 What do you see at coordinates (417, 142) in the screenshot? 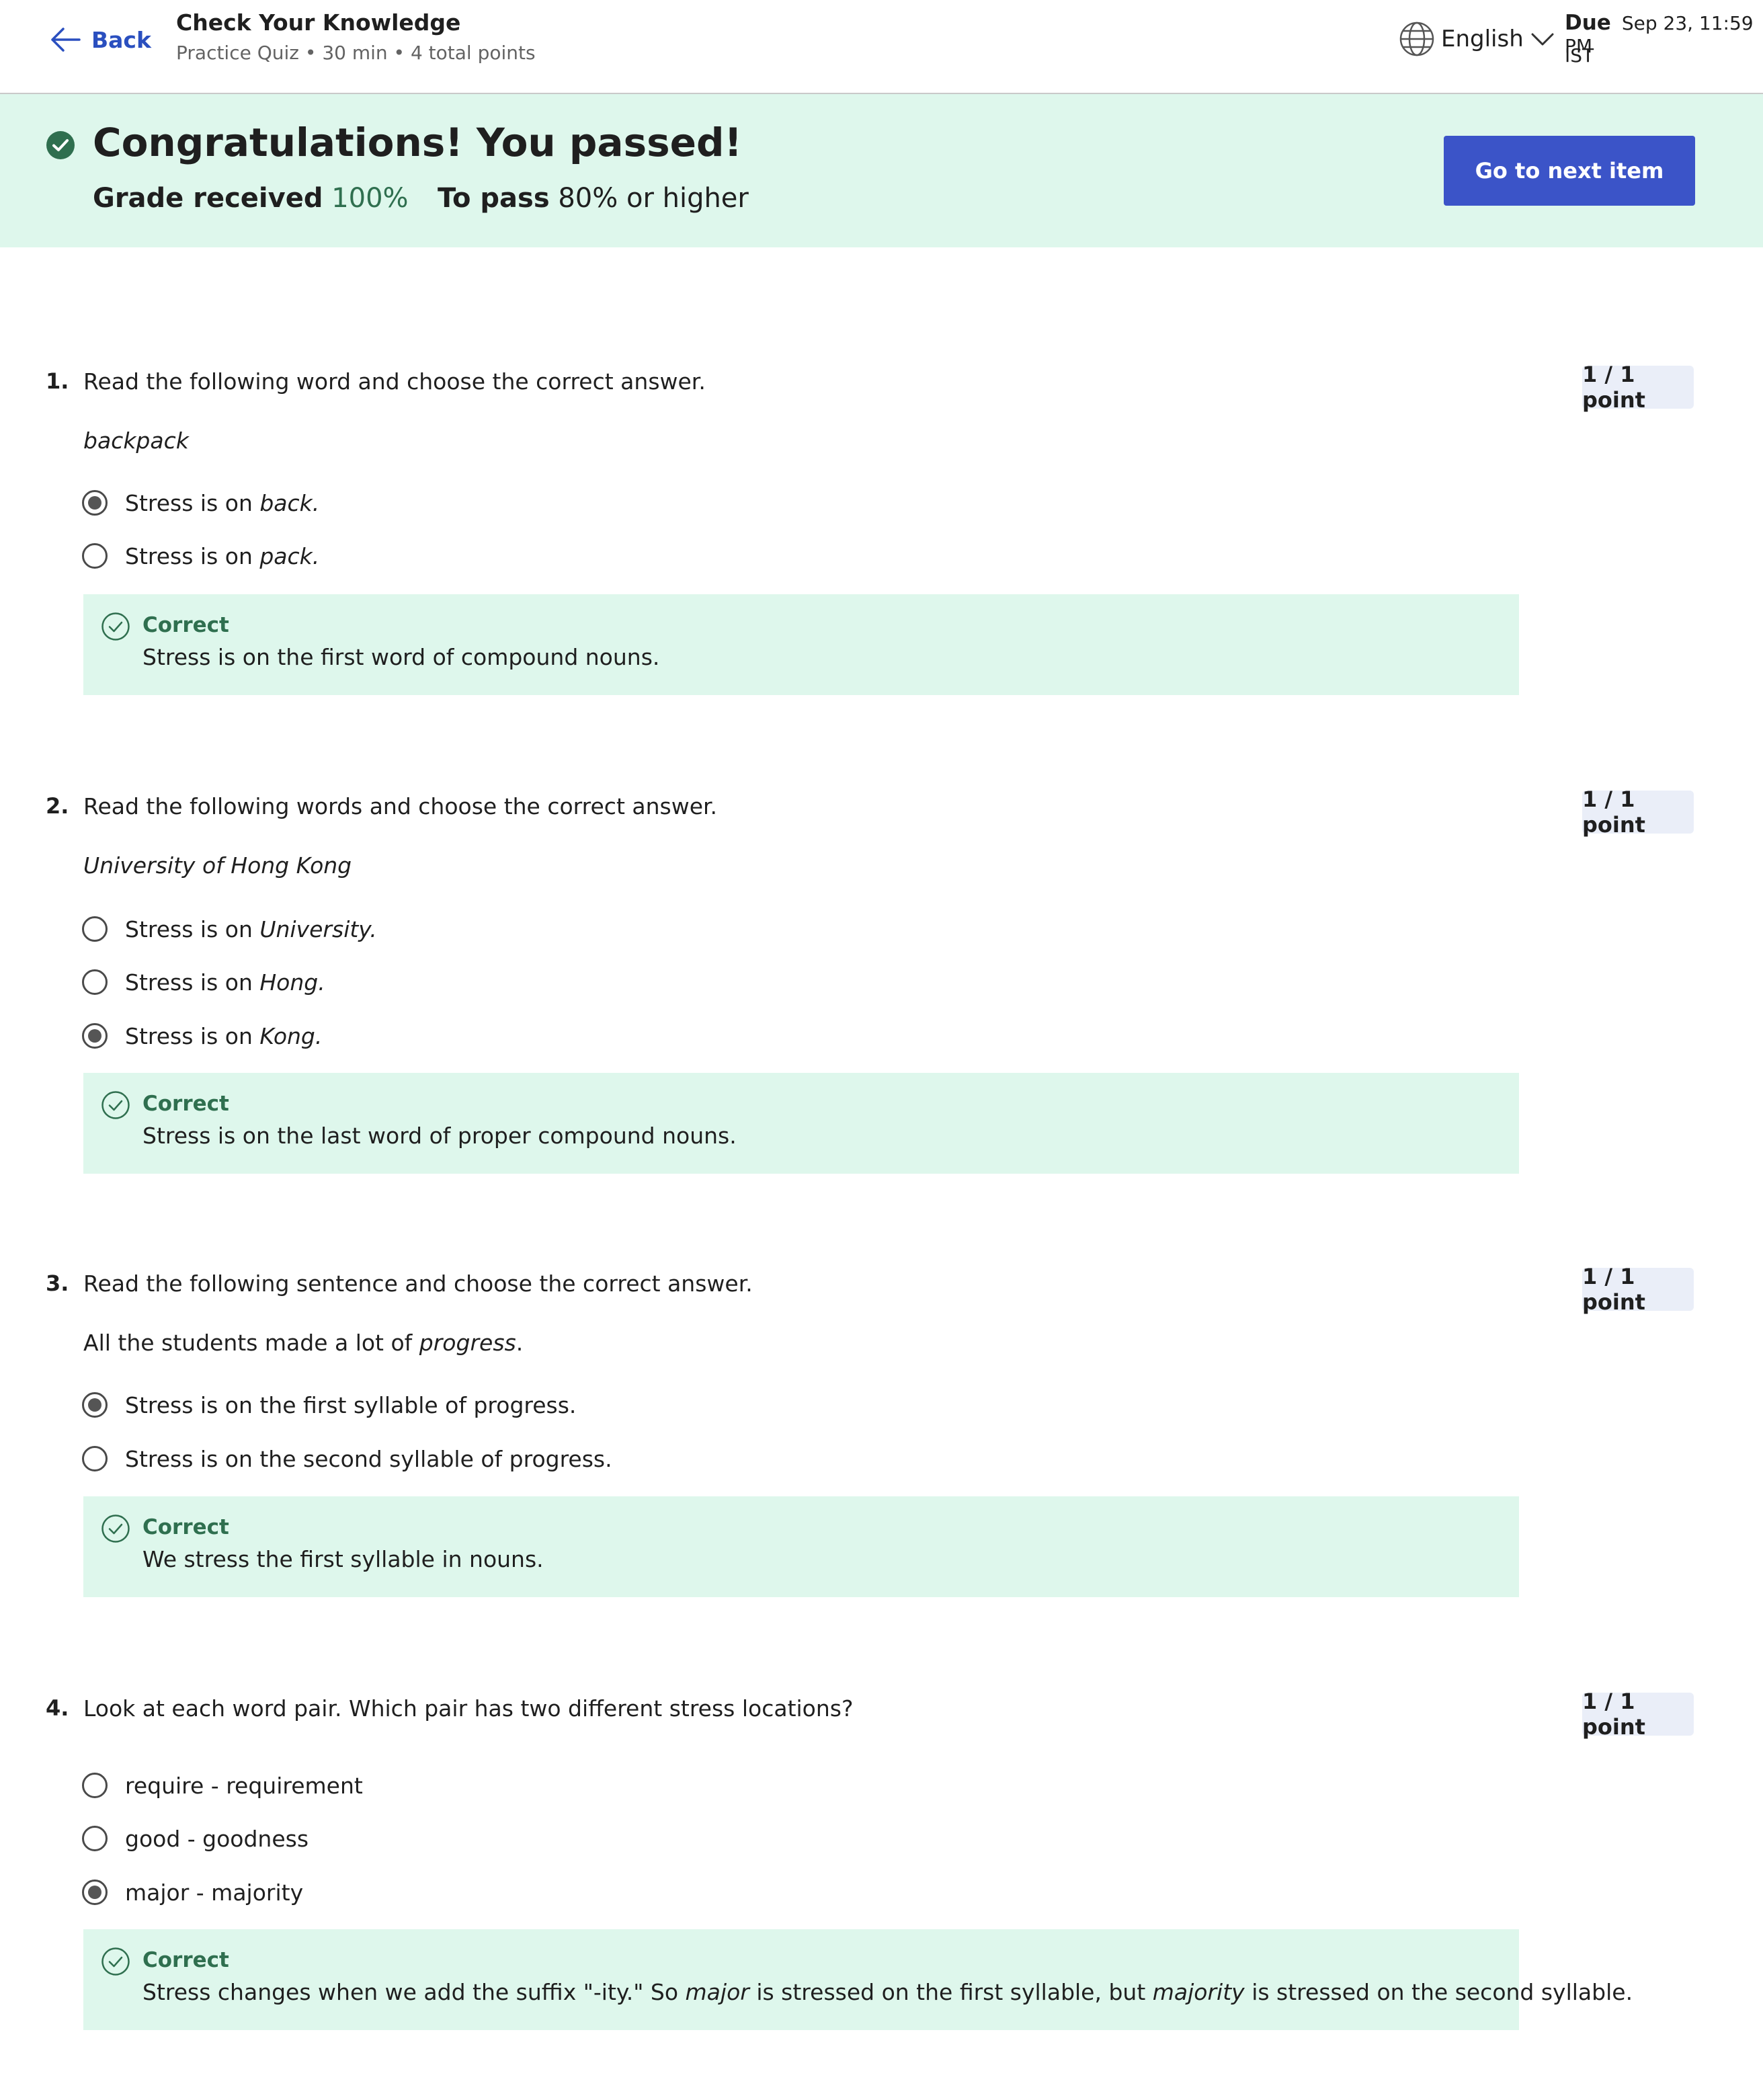
I see `result-title: Congratulations! You passed!` at bounding box center [417, 142].